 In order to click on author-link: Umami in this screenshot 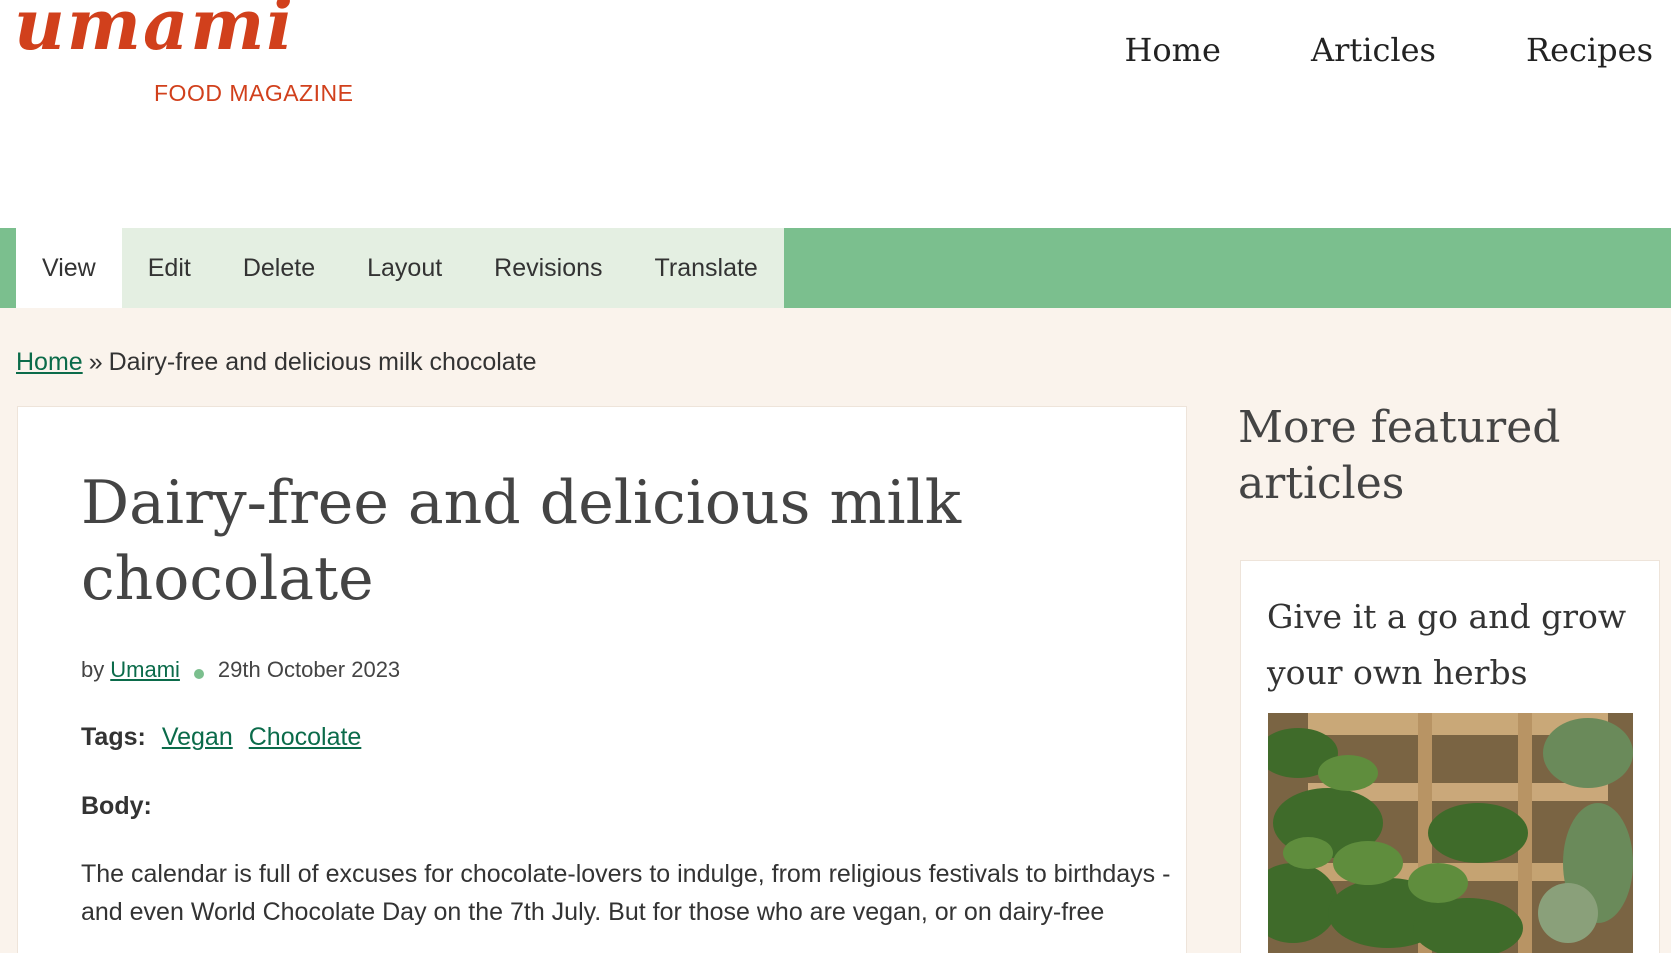, I will do `click(145, 670)`.